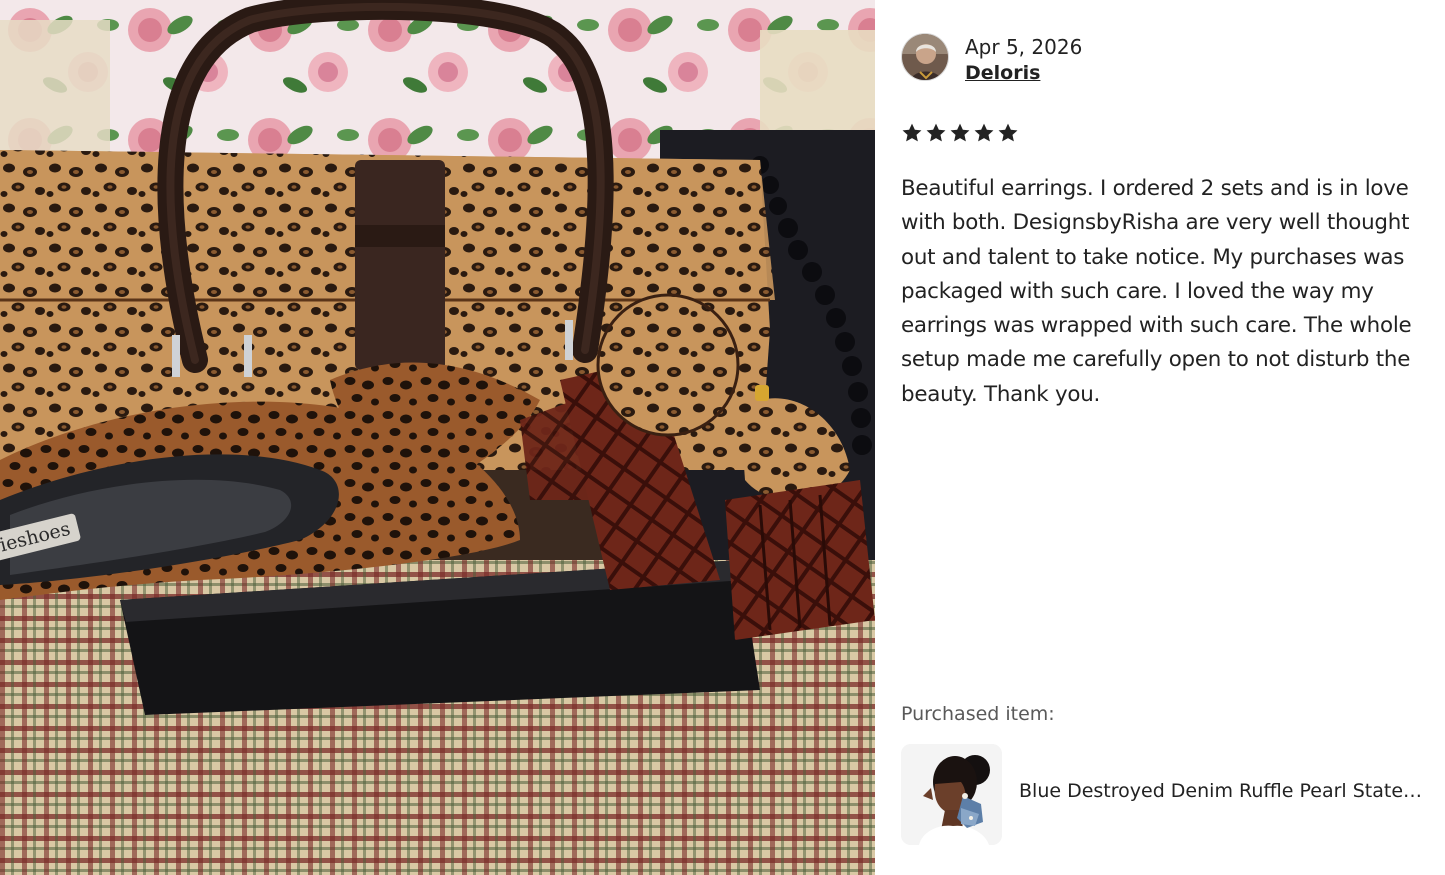  Describe the element at coordinates (951, 794) in the screenshot. I see `purchased-item-thumbnail` at that location.